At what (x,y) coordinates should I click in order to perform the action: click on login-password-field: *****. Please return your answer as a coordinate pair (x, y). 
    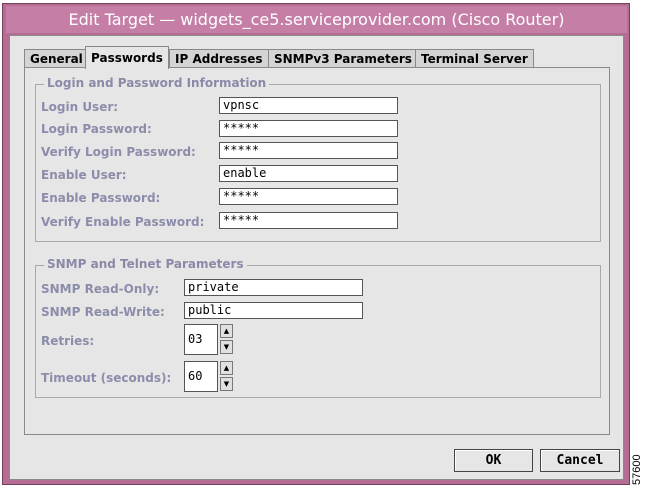
    Looking at the image, I should click on (308, 128).